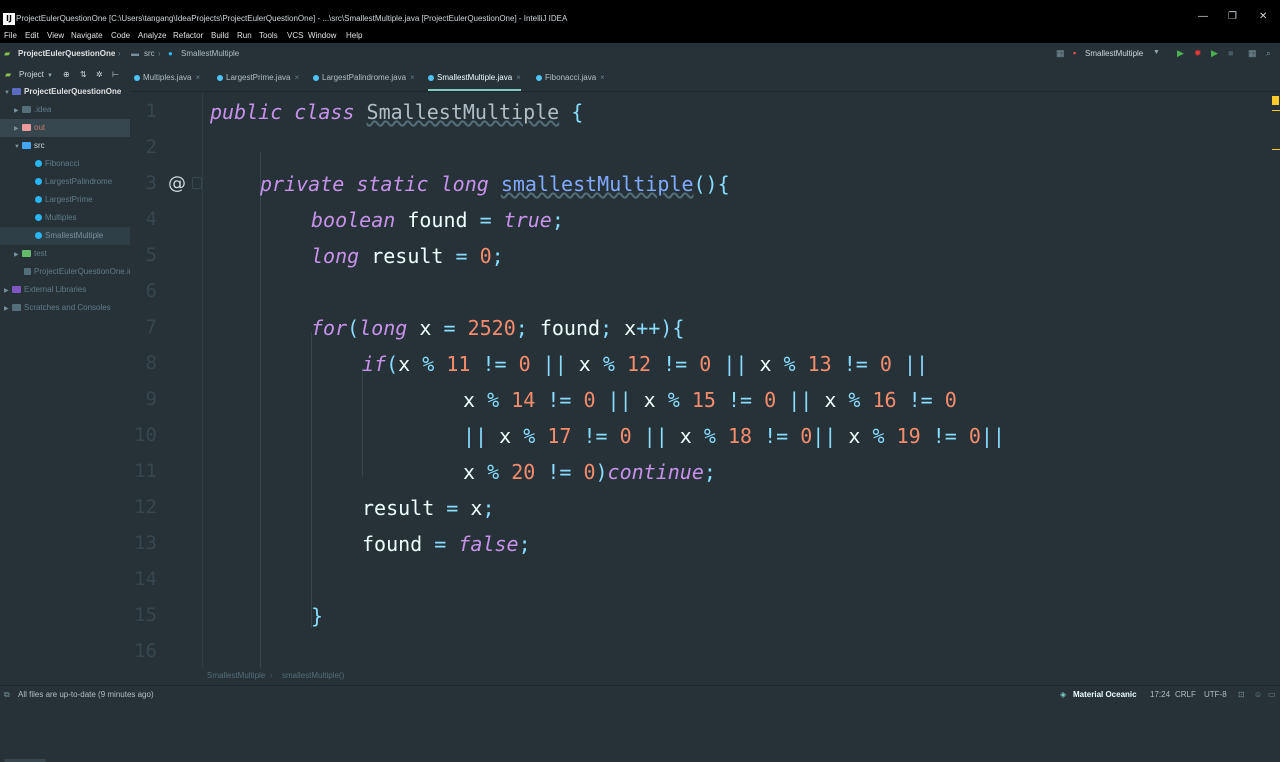  Describe the element at coordinates (1215, 694) in the screenshot. I see `file-encoding: UTF-8` at that location.